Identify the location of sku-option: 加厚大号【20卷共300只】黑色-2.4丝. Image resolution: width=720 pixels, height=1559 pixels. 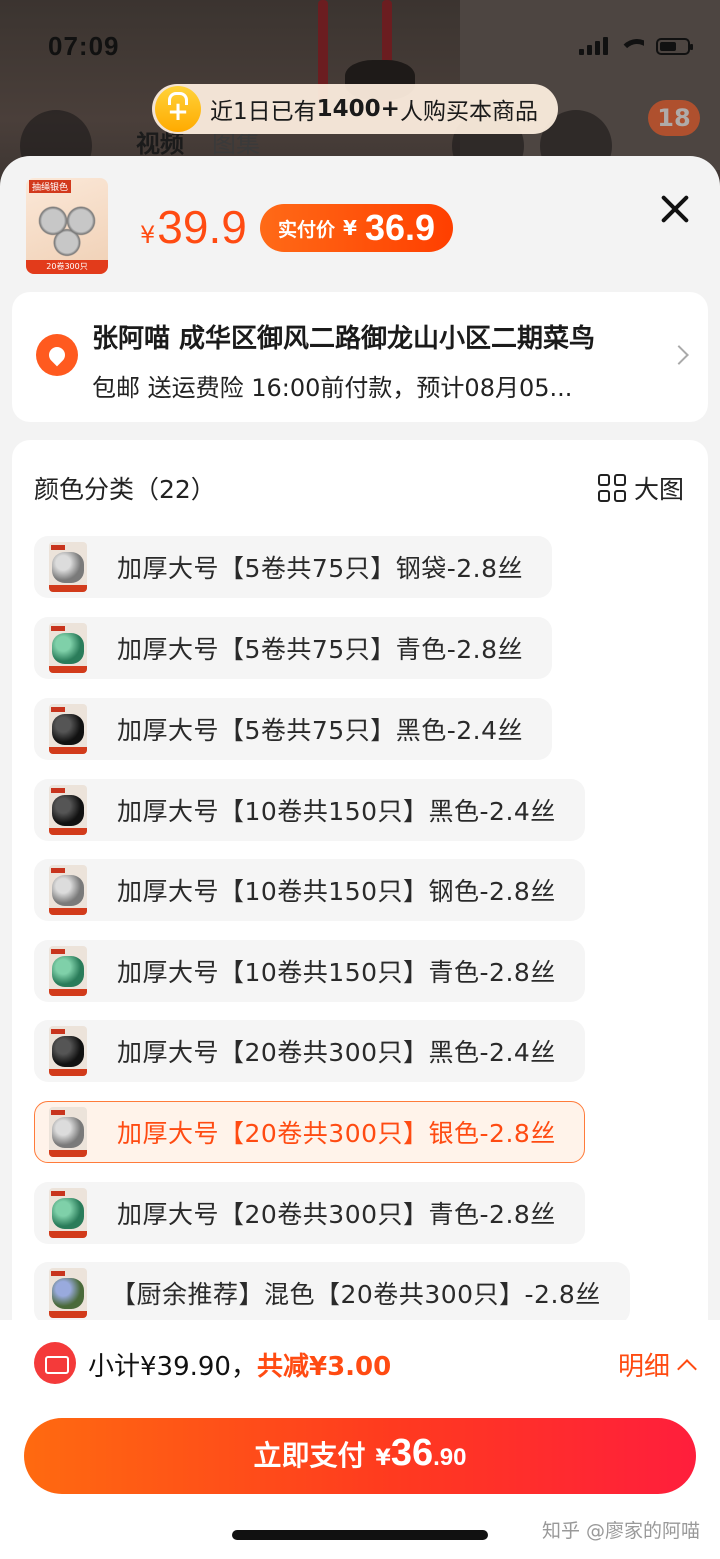
(309, 1051).